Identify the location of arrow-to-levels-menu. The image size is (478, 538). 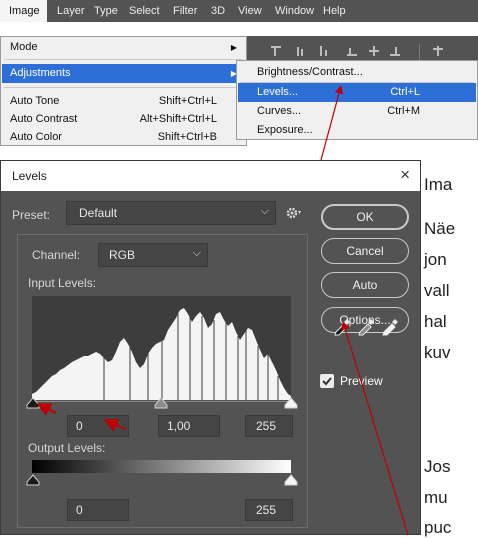
(332, 123).